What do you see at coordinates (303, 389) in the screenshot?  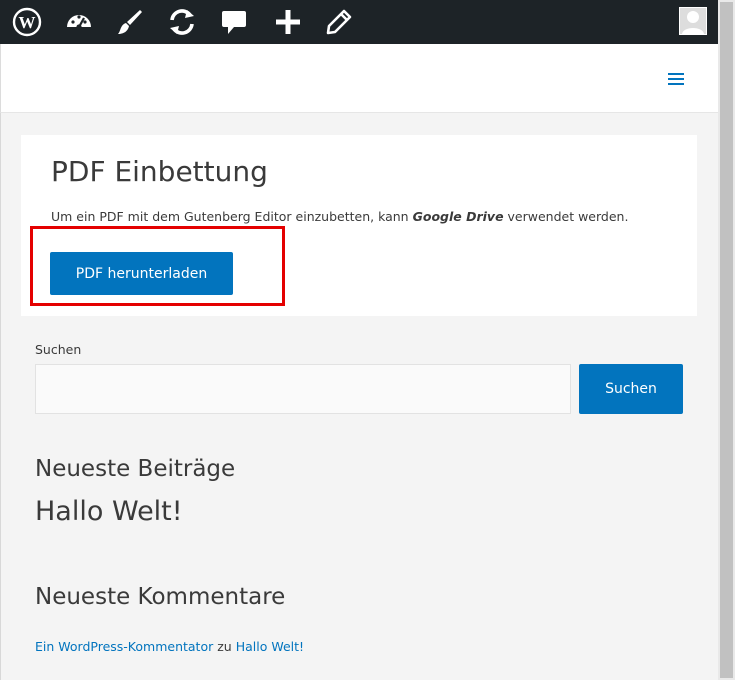 I see `search-input` at bounding box center [303, 389].